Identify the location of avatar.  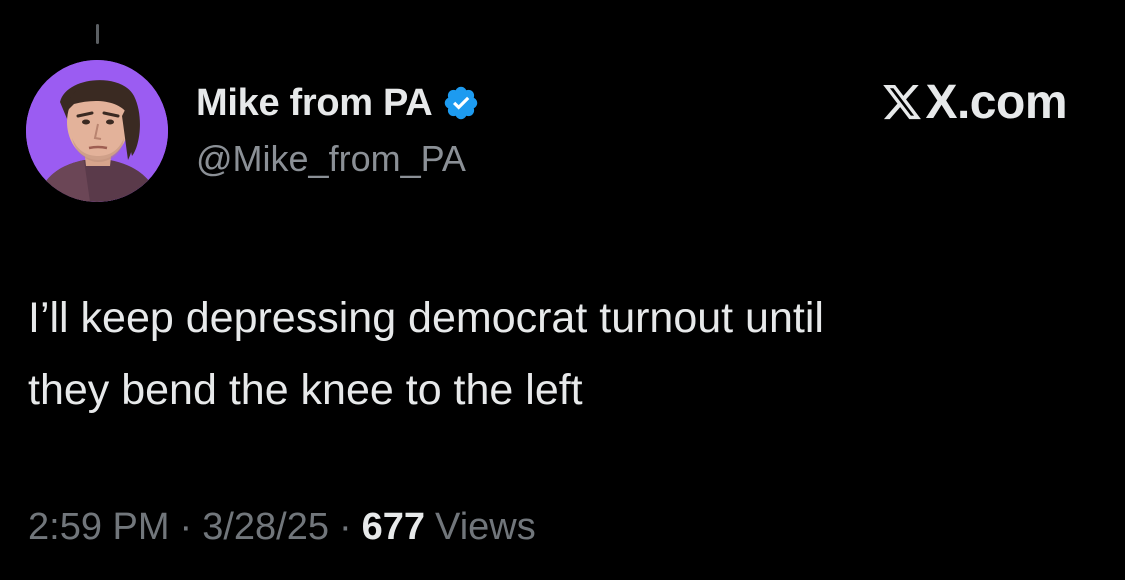
(97, 131).